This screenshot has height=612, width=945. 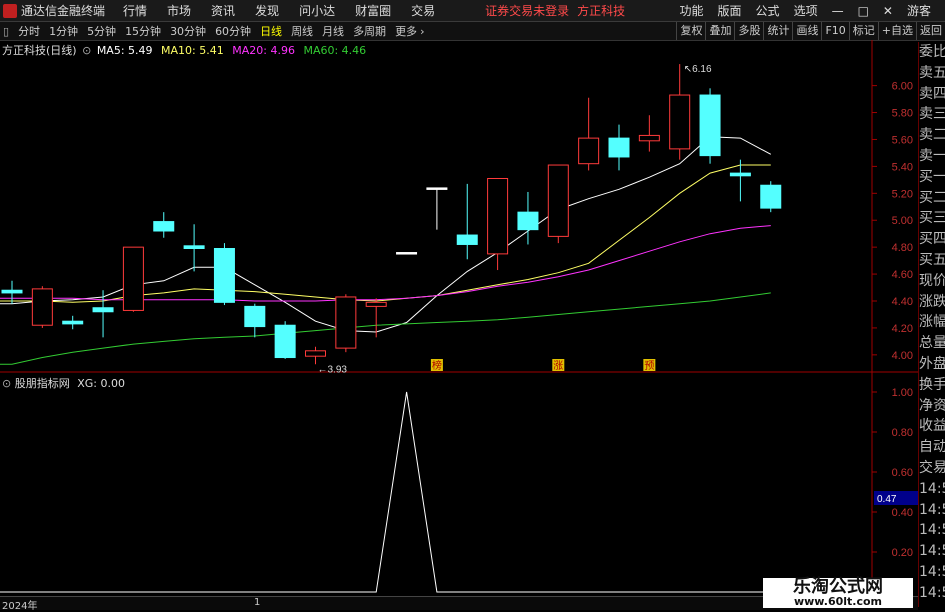 What do you see at coordinates (188, 31) in the screenshot?
I see `period-30min: 30分钟` at bounding box center [188, 31].